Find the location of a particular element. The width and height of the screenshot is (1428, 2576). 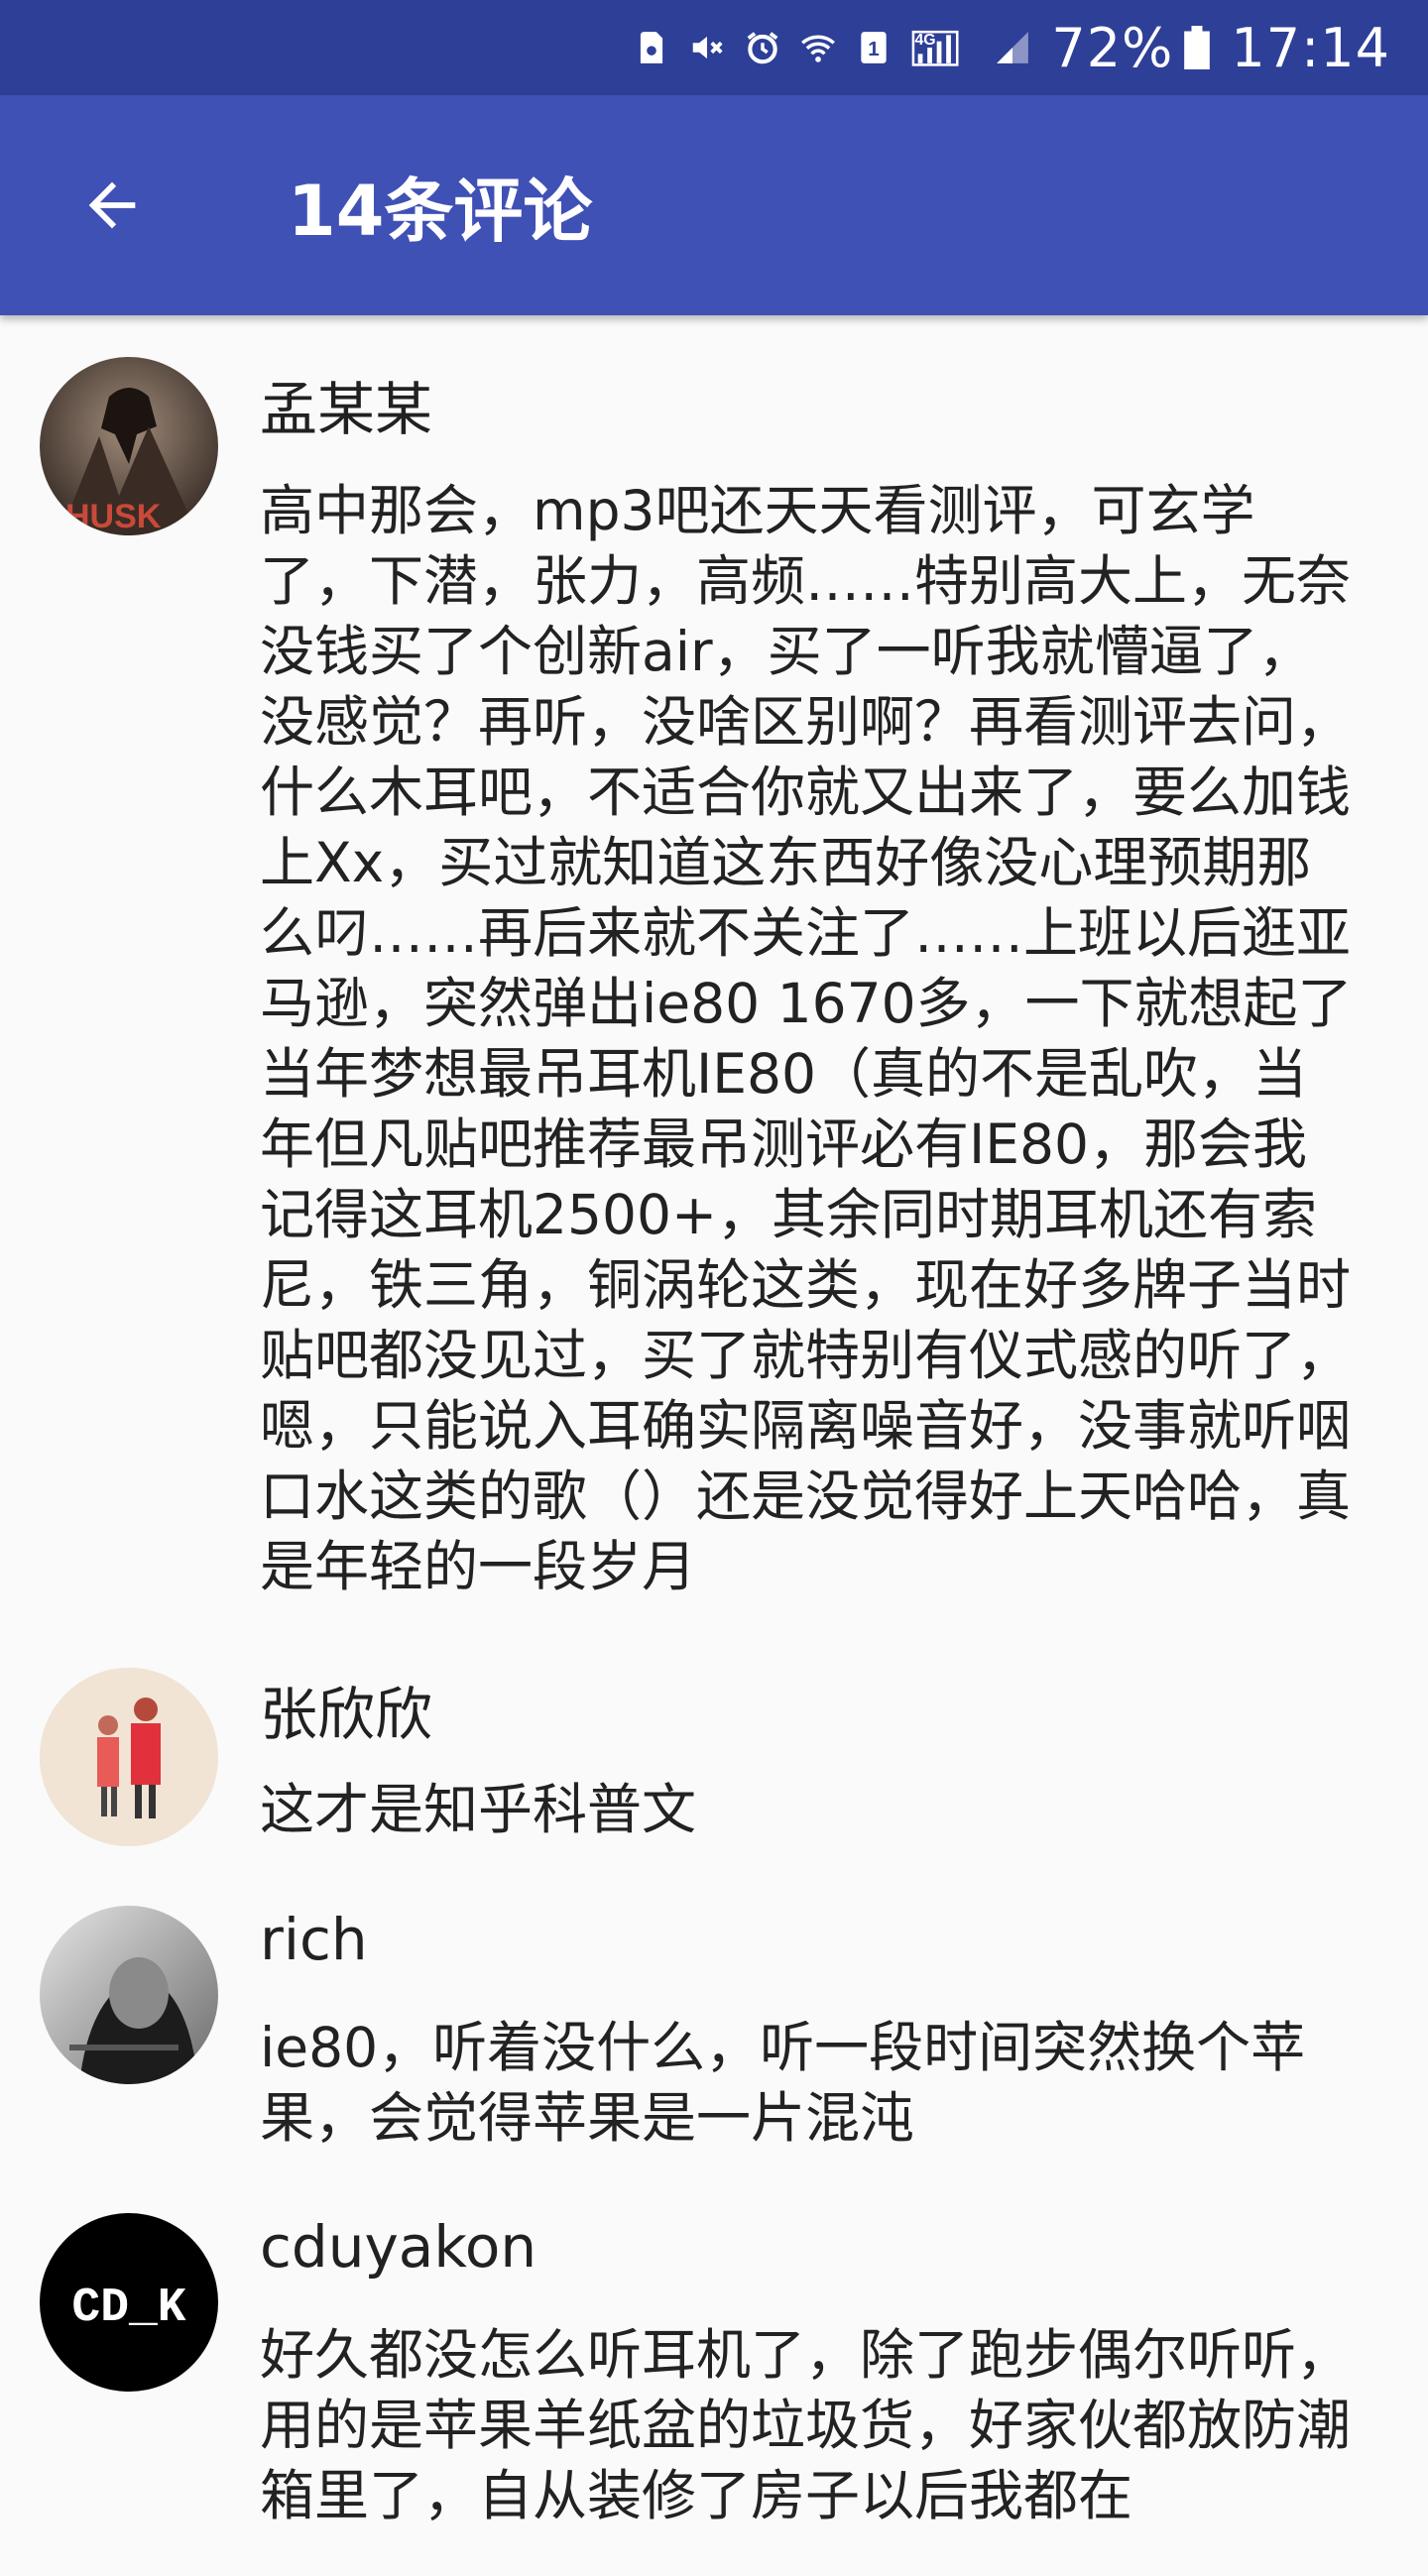

battery-percent: 72% is located at coordinates (1112, 47).